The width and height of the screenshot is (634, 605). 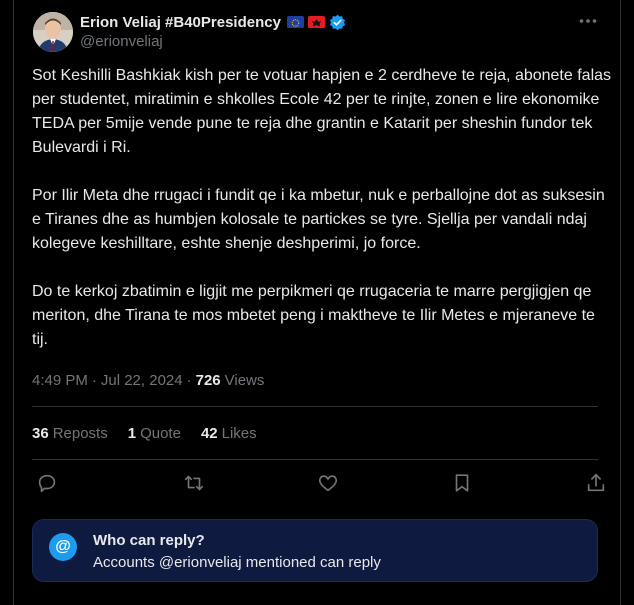 What do you see at coordinates (239, 433) in the screenshot?
I see `likes-label: Likes` at bounding box center [239, 433].